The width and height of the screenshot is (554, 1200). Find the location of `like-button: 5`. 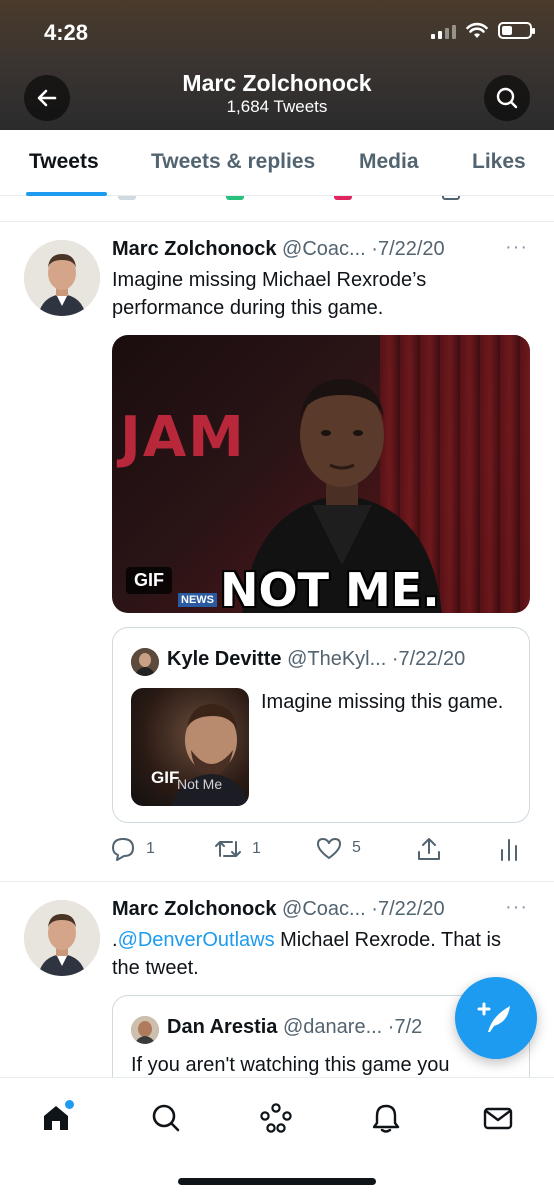

like-button: 5 is located at coordinates (338, 848).